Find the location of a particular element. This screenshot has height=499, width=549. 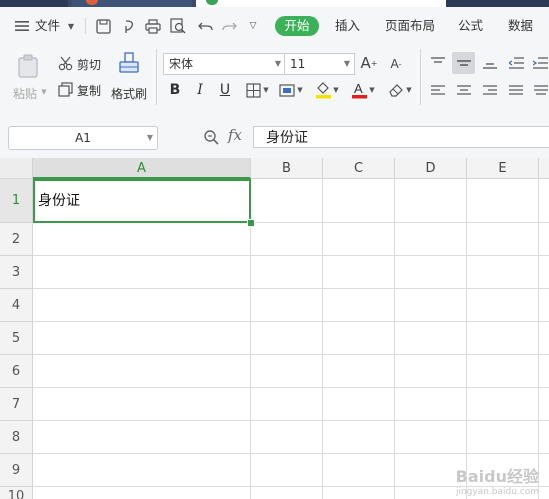

align-center-icon is located at coordinates (464, 91).